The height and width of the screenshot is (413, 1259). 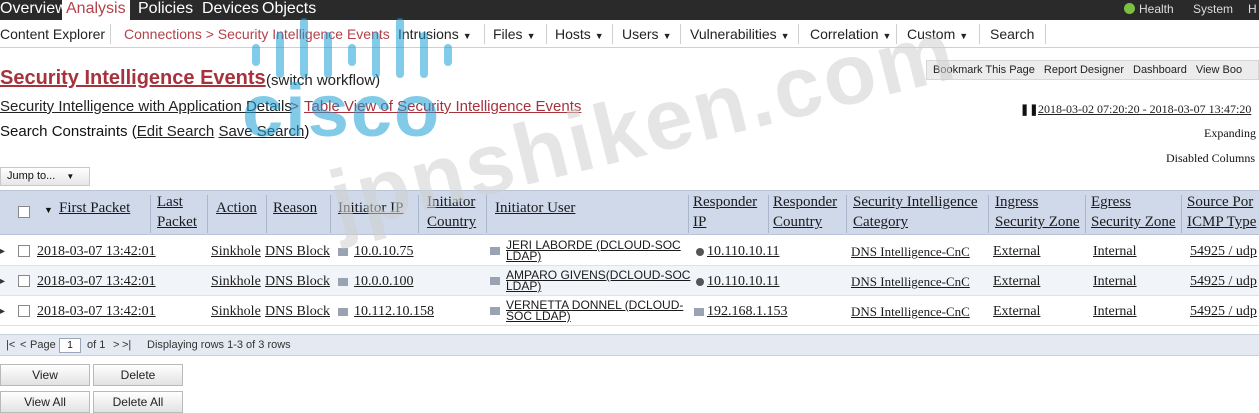 I want to click on bookmark-page-link: Bookmark This Page, so click(x=982, y=68).